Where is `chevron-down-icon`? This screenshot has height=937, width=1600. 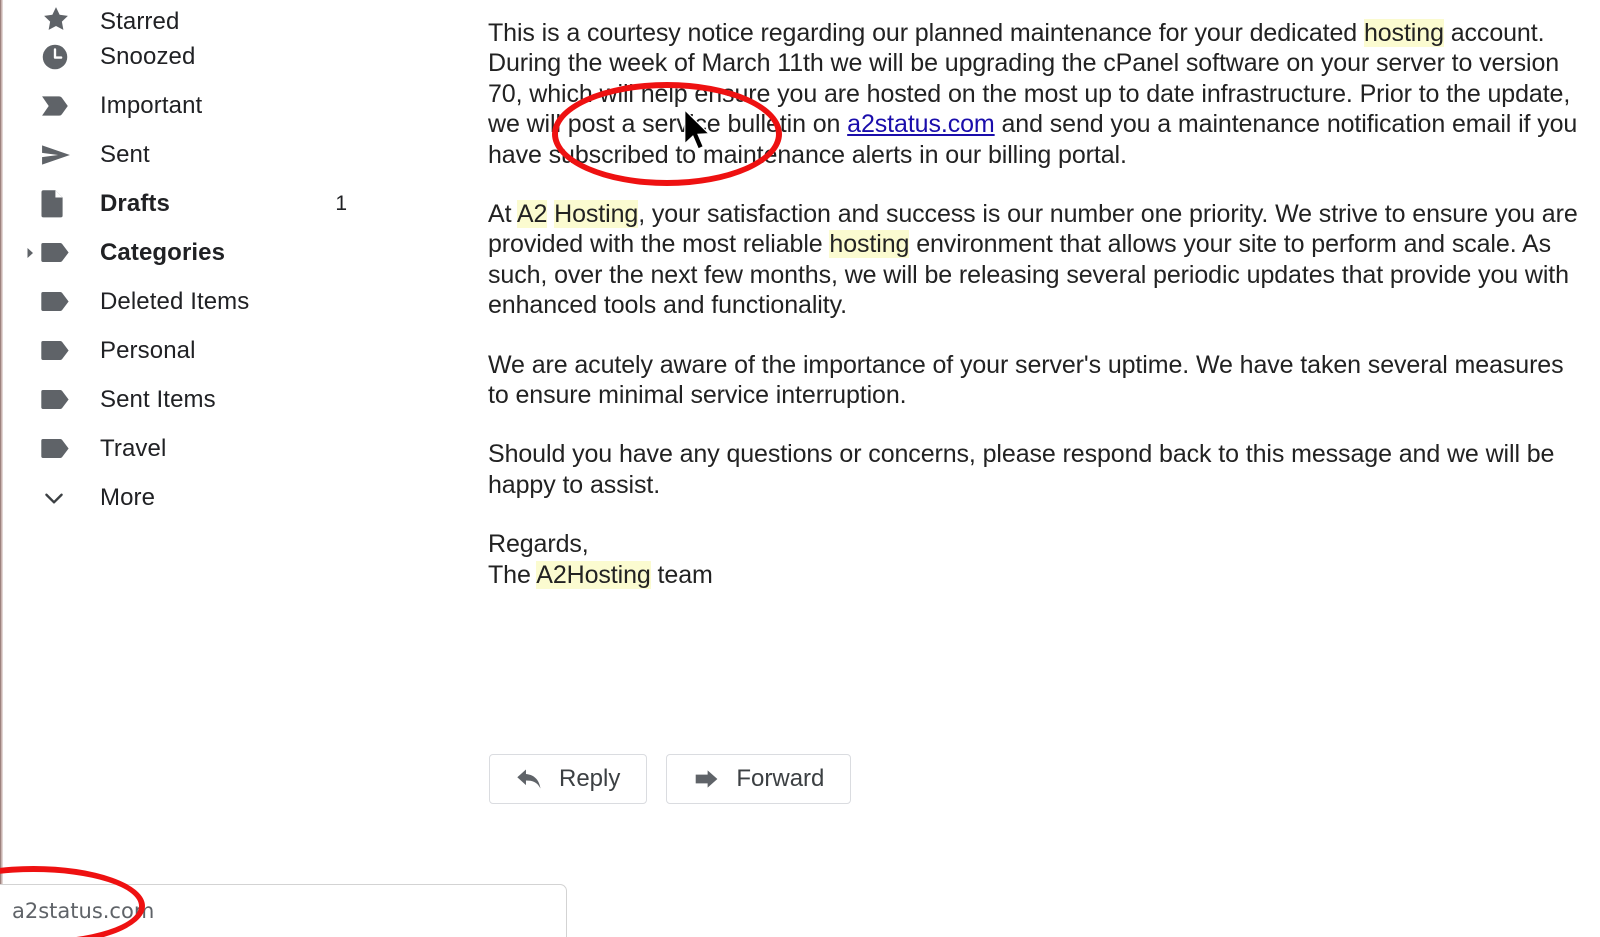
chevron-down-icon is located at coordinates (56, 498).